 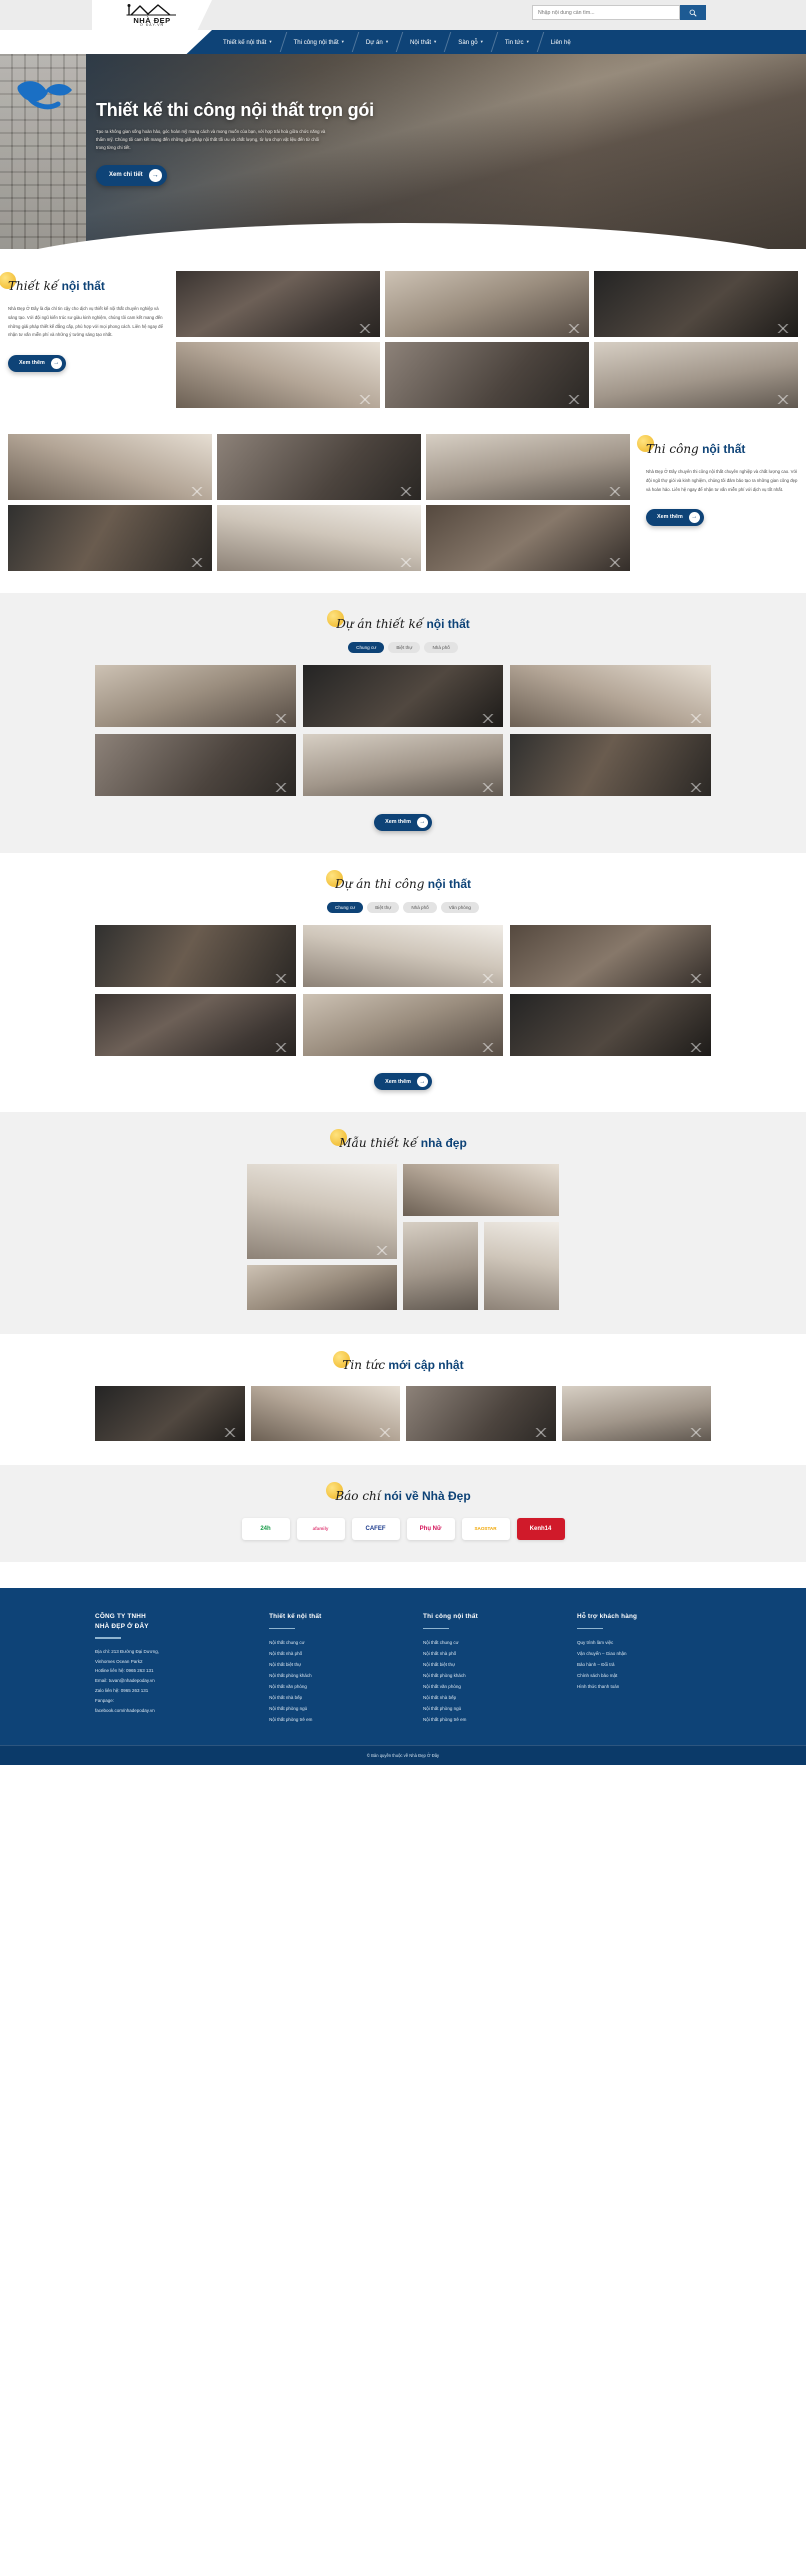 What do you see at coordinates (644, 1642) in the screenshot?
I see `footer-support-link: Quy trình làm việc` at bounding box center [644, 1642].